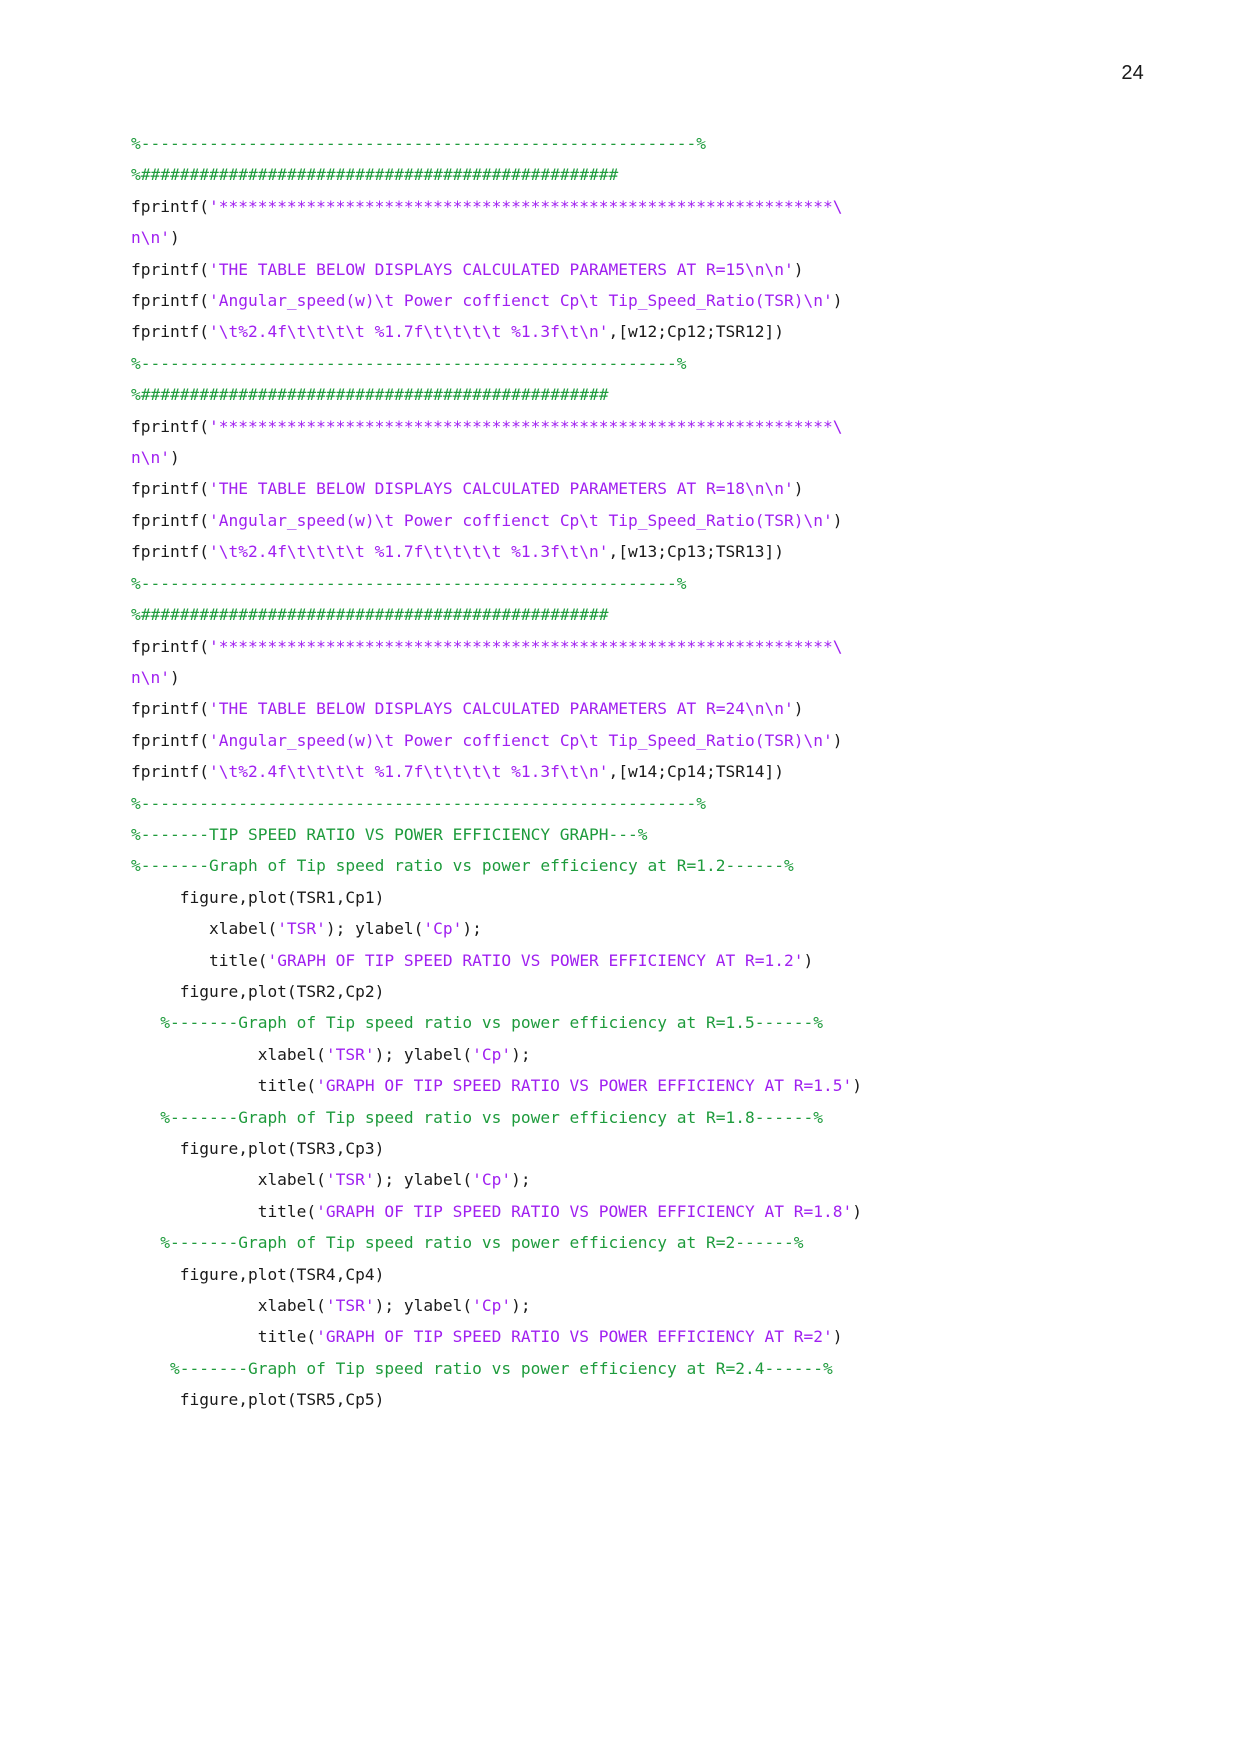  Describe the element at coordinates (631, 1148) in the screenshot. I see `code-line: figure,plot(TSR3,Cp3)` at that location.